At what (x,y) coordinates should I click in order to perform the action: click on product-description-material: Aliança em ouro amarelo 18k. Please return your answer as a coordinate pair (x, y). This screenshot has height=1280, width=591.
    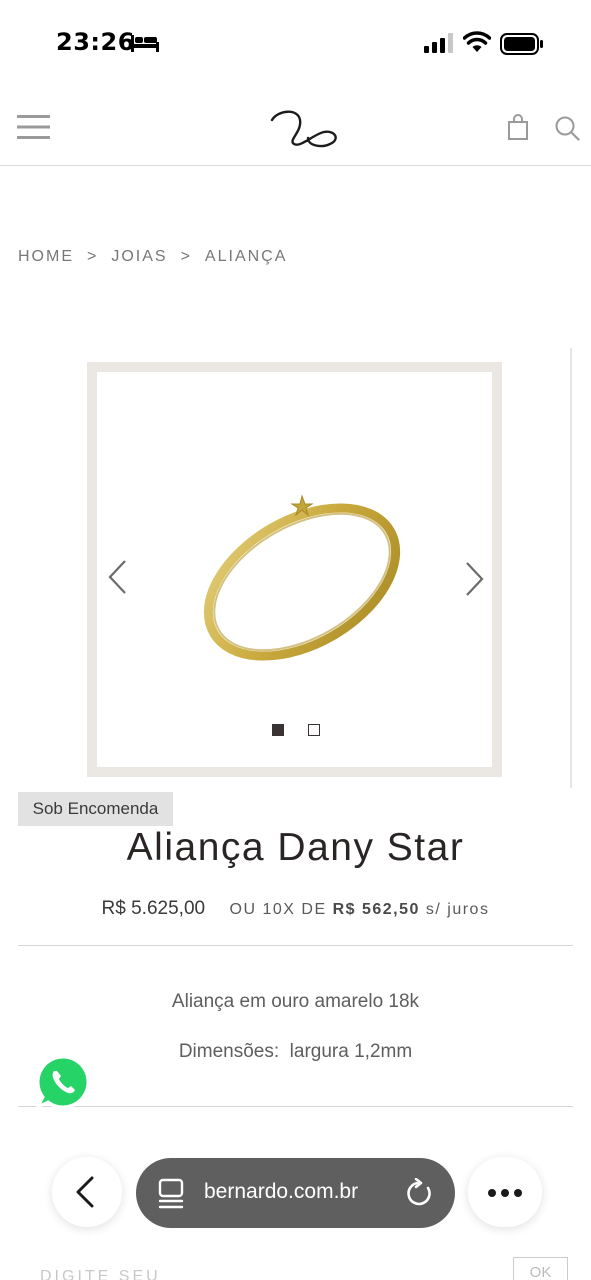
    Looking at the image, I should click on (295, 1001).